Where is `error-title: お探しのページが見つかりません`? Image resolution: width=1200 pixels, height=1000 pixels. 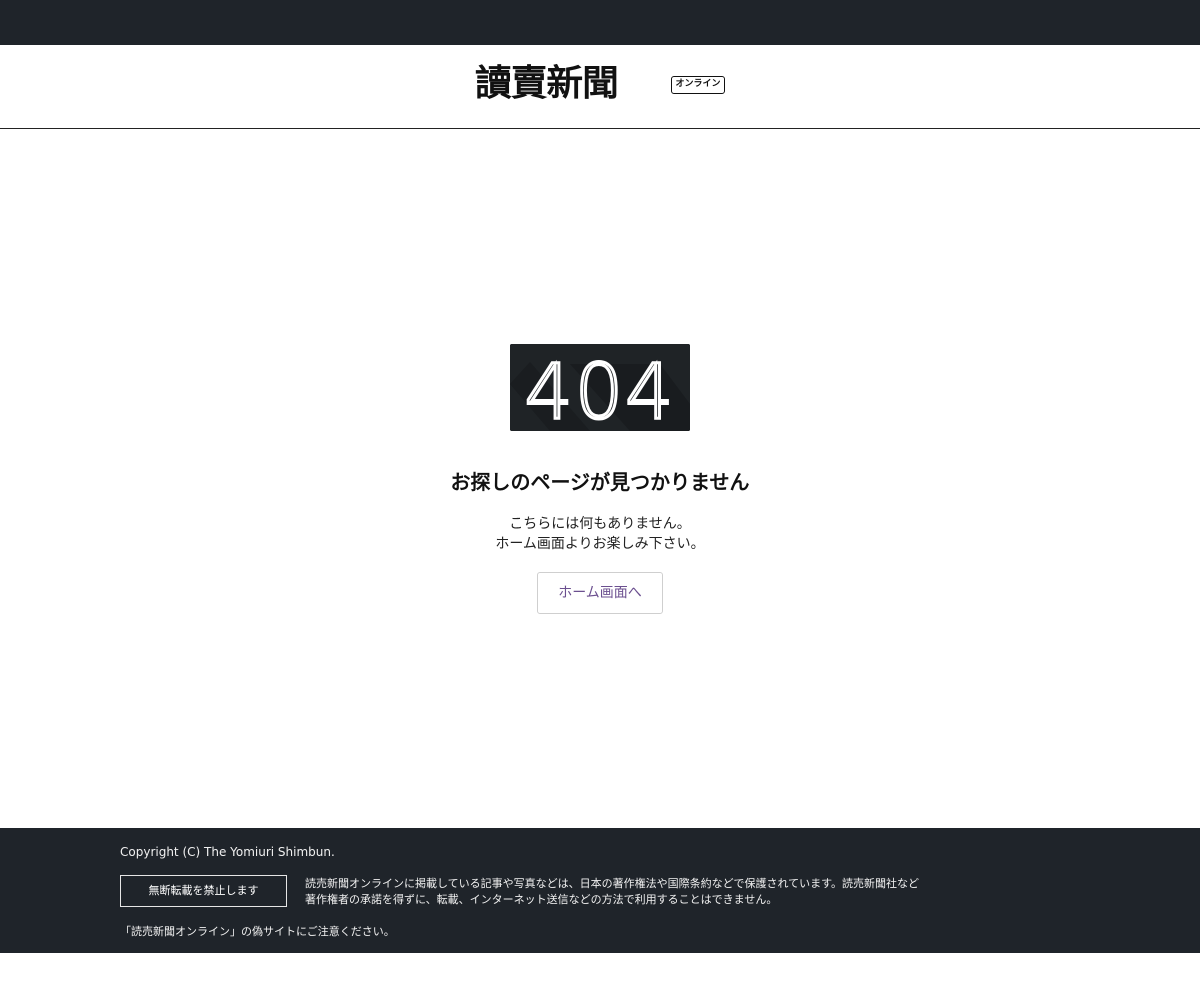 error-title: お探しのページが見つかりません is located at coordinates (600, 482).